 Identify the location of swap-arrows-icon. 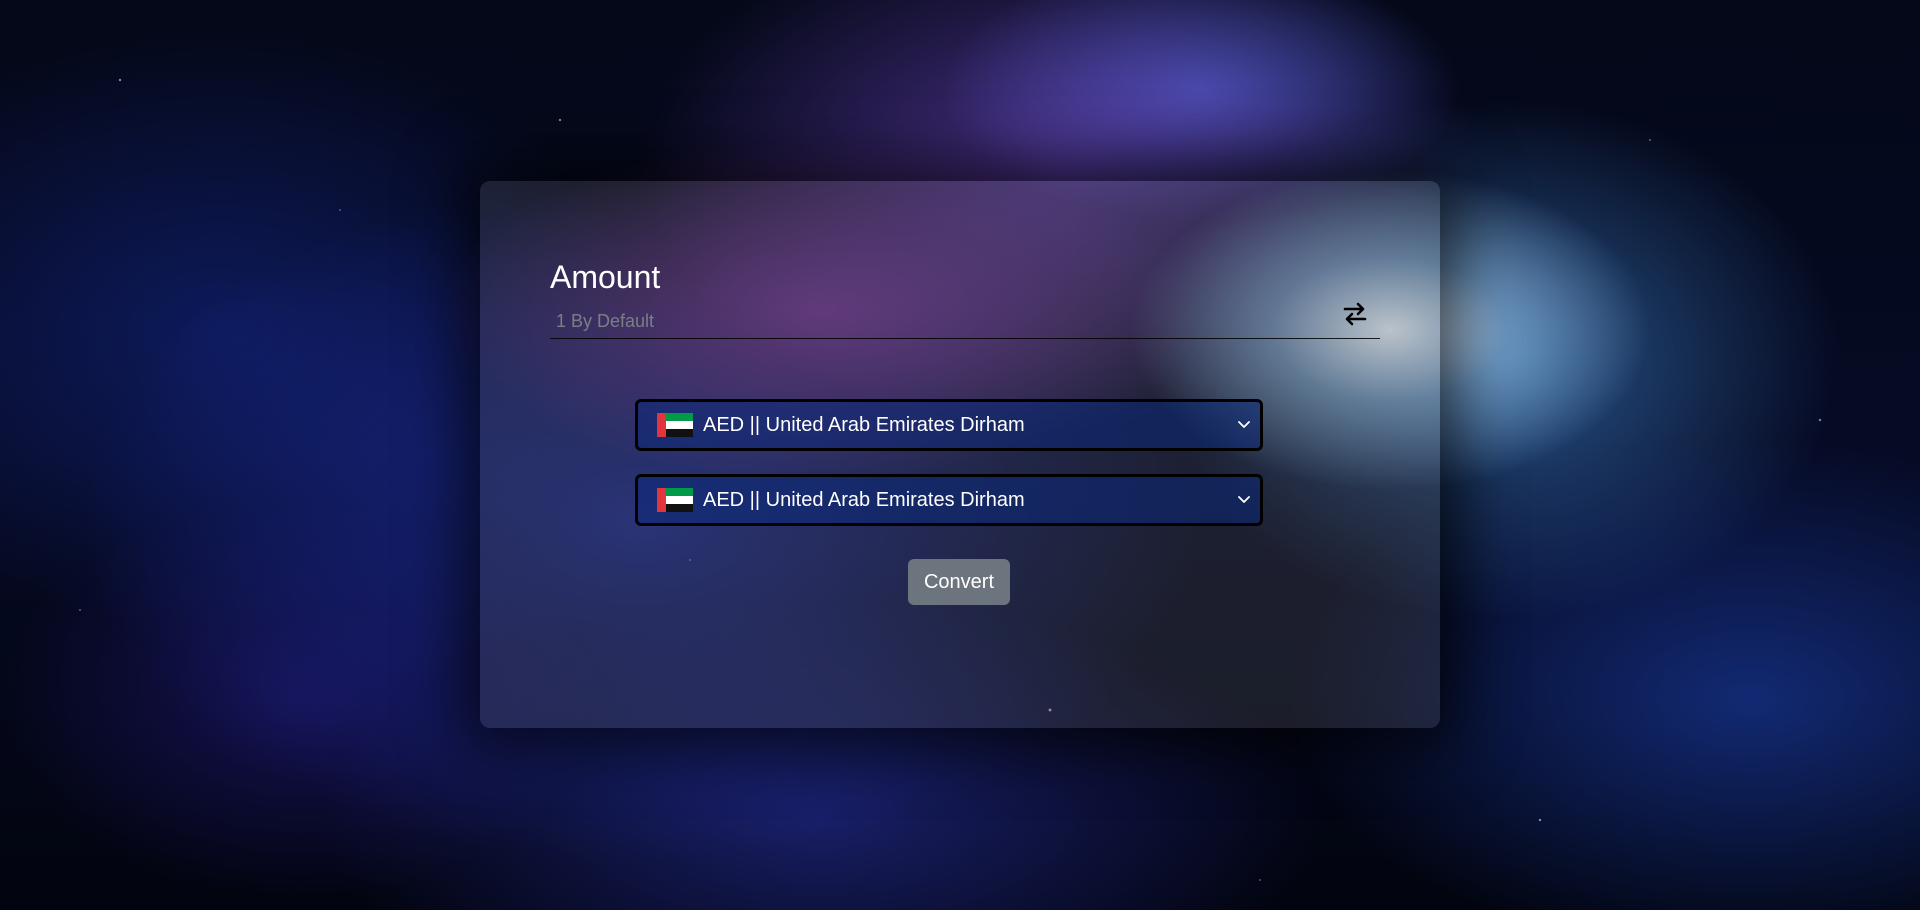
(1355, 314).